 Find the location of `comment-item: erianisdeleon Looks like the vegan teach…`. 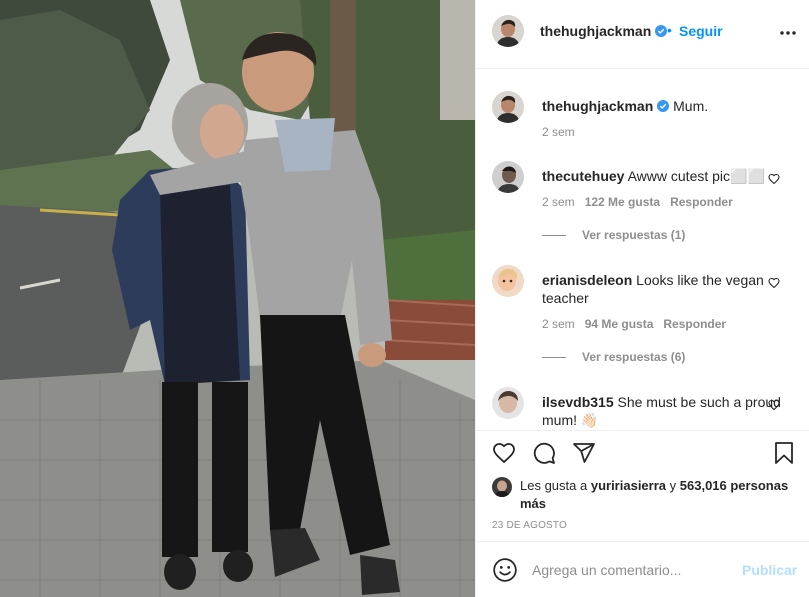

comment-item: erianisdeleon Looks like the vegan teach… is located at coordinates (642, 317).